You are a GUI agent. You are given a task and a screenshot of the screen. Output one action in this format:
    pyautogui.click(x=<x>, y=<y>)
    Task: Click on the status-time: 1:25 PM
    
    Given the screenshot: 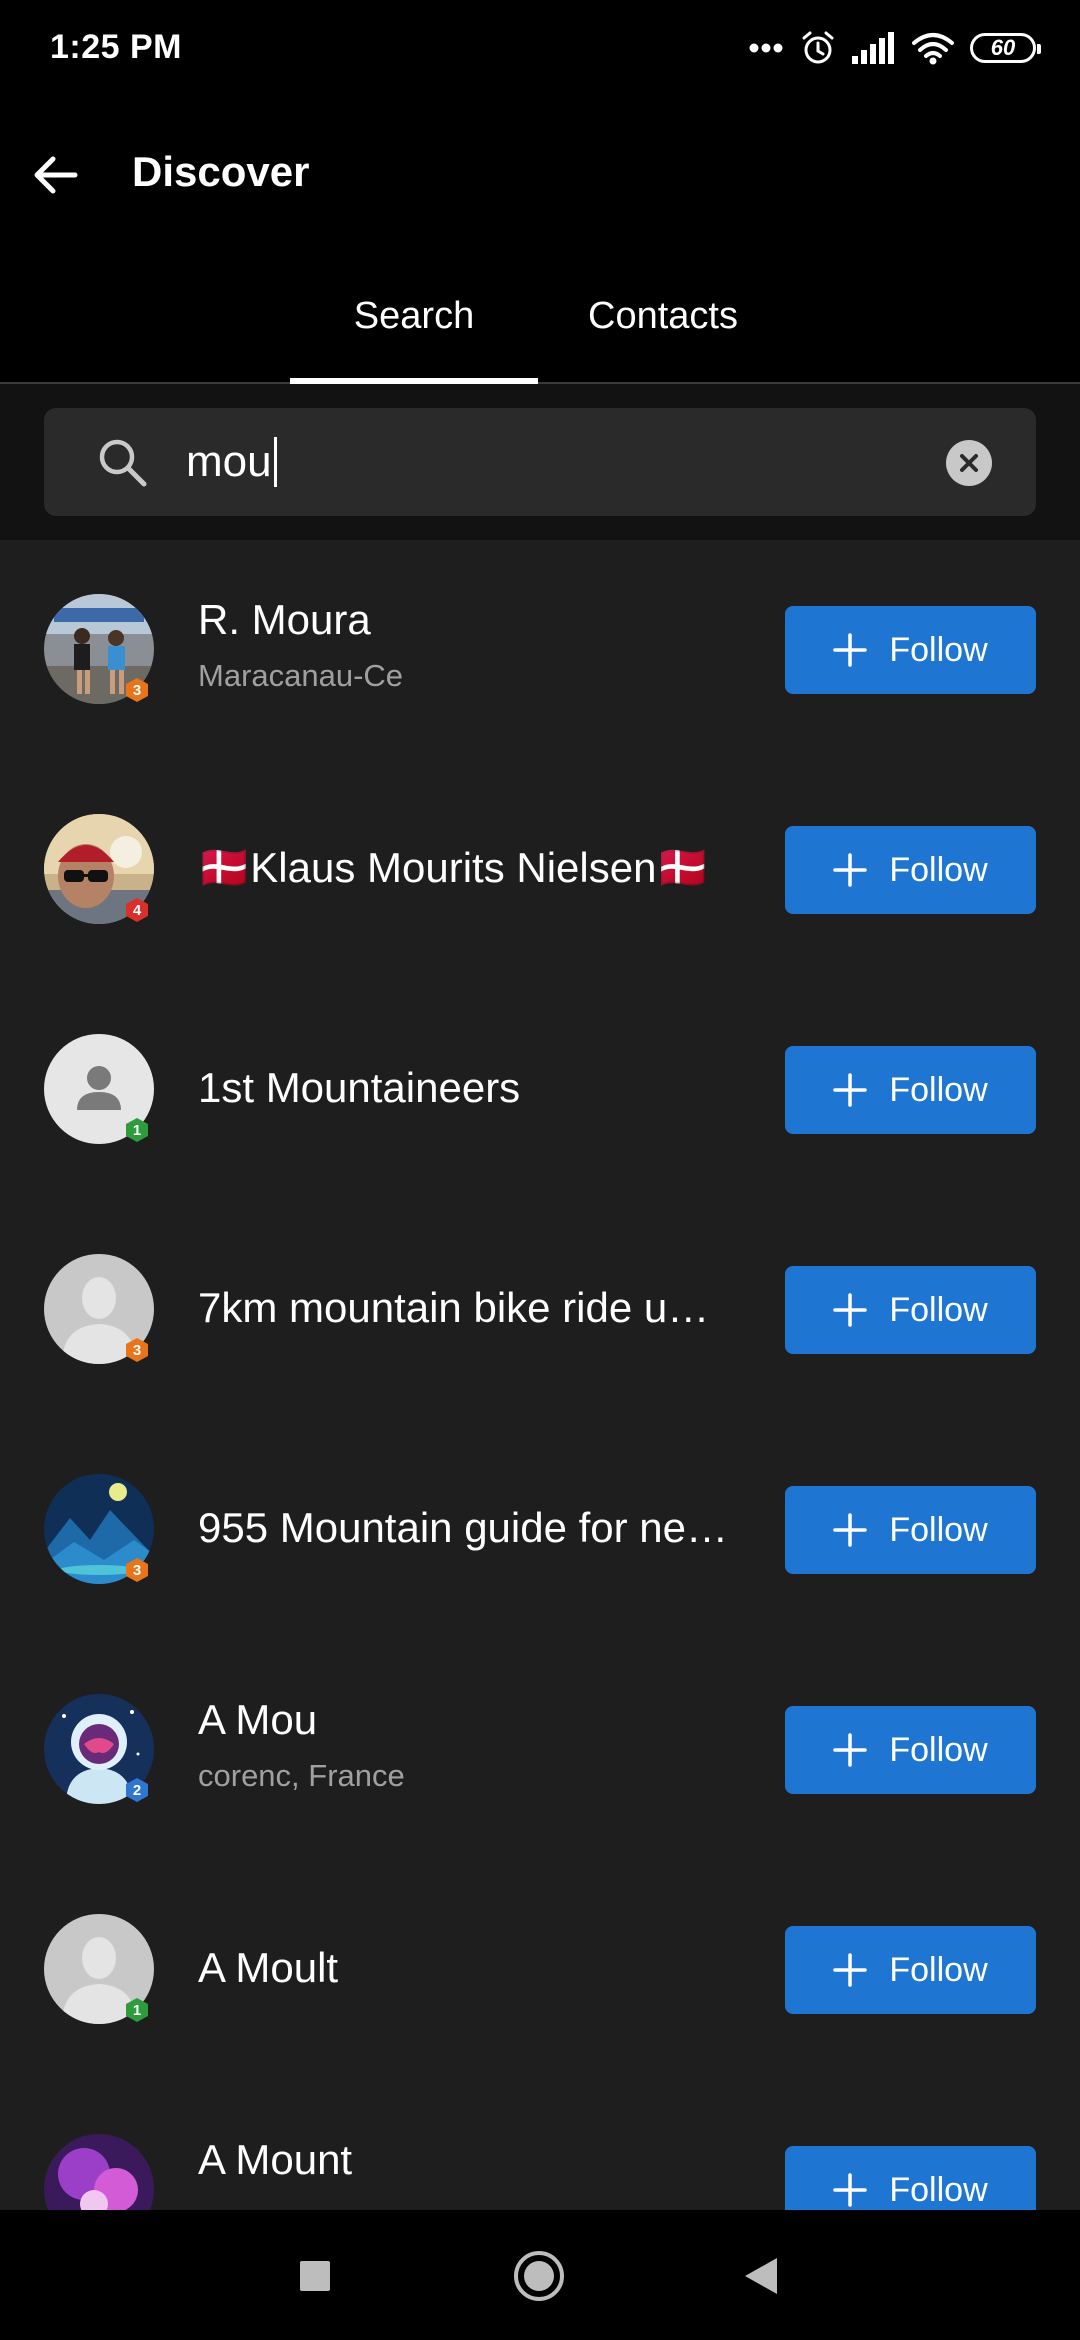 What is the action you would take?
    pyautogui.click(x=116, y=47)
    